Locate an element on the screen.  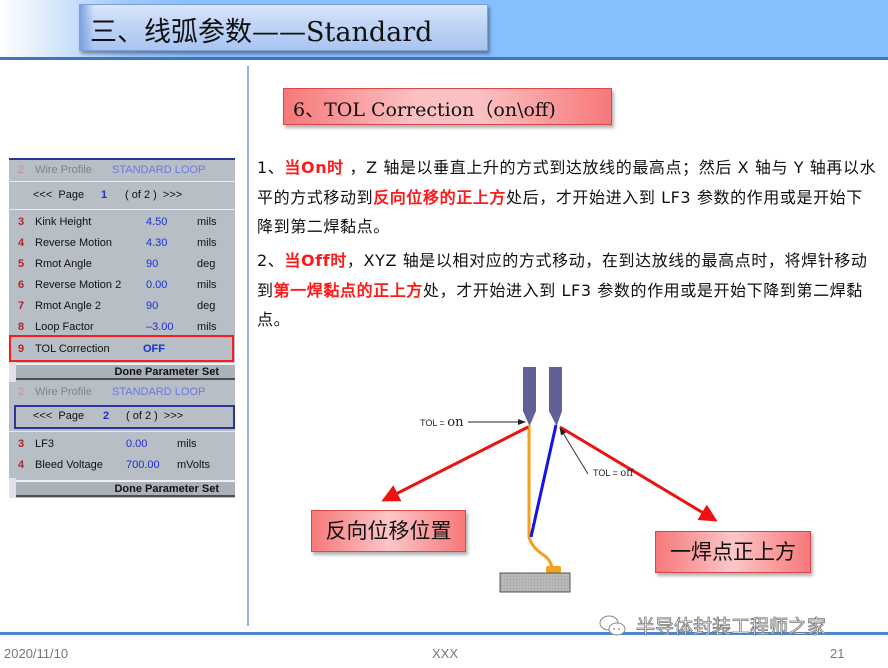
reverse-position-label: 反向位移位置 is located at coordinates (388, 531).